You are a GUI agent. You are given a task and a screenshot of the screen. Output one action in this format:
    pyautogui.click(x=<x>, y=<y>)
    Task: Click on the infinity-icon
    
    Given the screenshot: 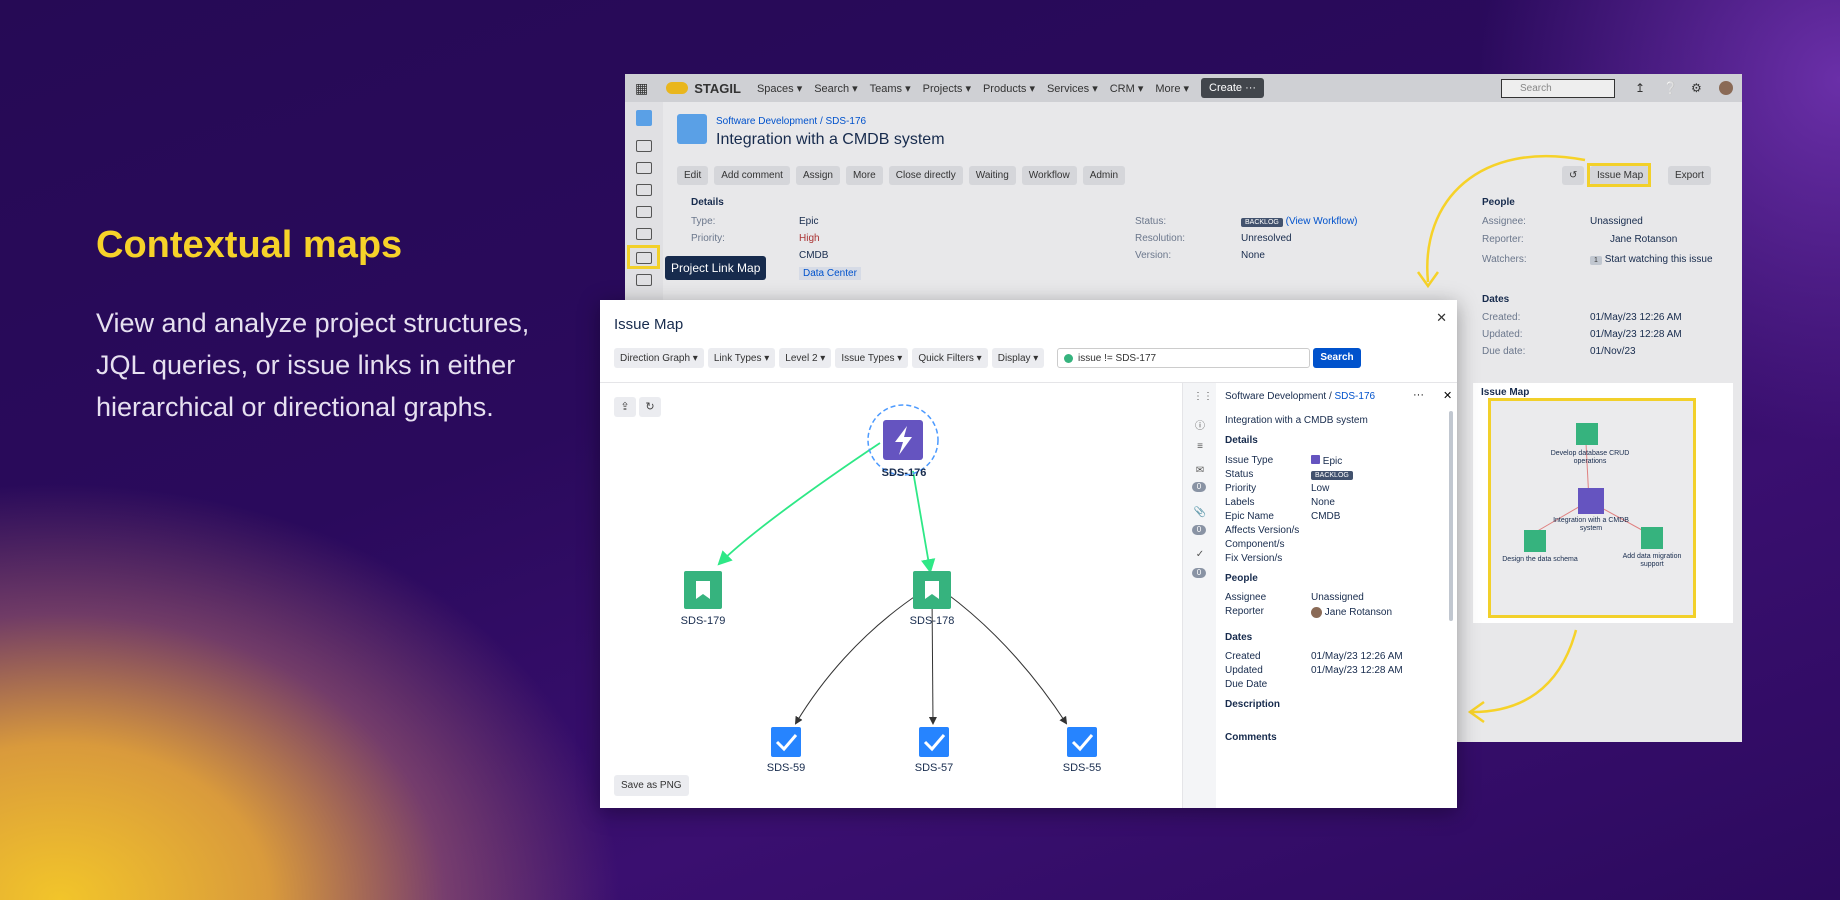 What is the action you would take?
    pyautogui.click(x=677, y=88)
    